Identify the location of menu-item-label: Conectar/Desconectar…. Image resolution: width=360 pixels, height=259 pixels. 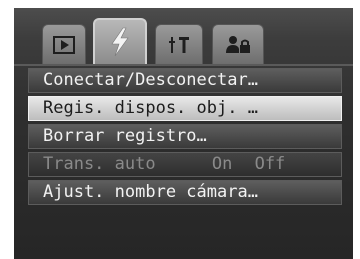
(150, 80).